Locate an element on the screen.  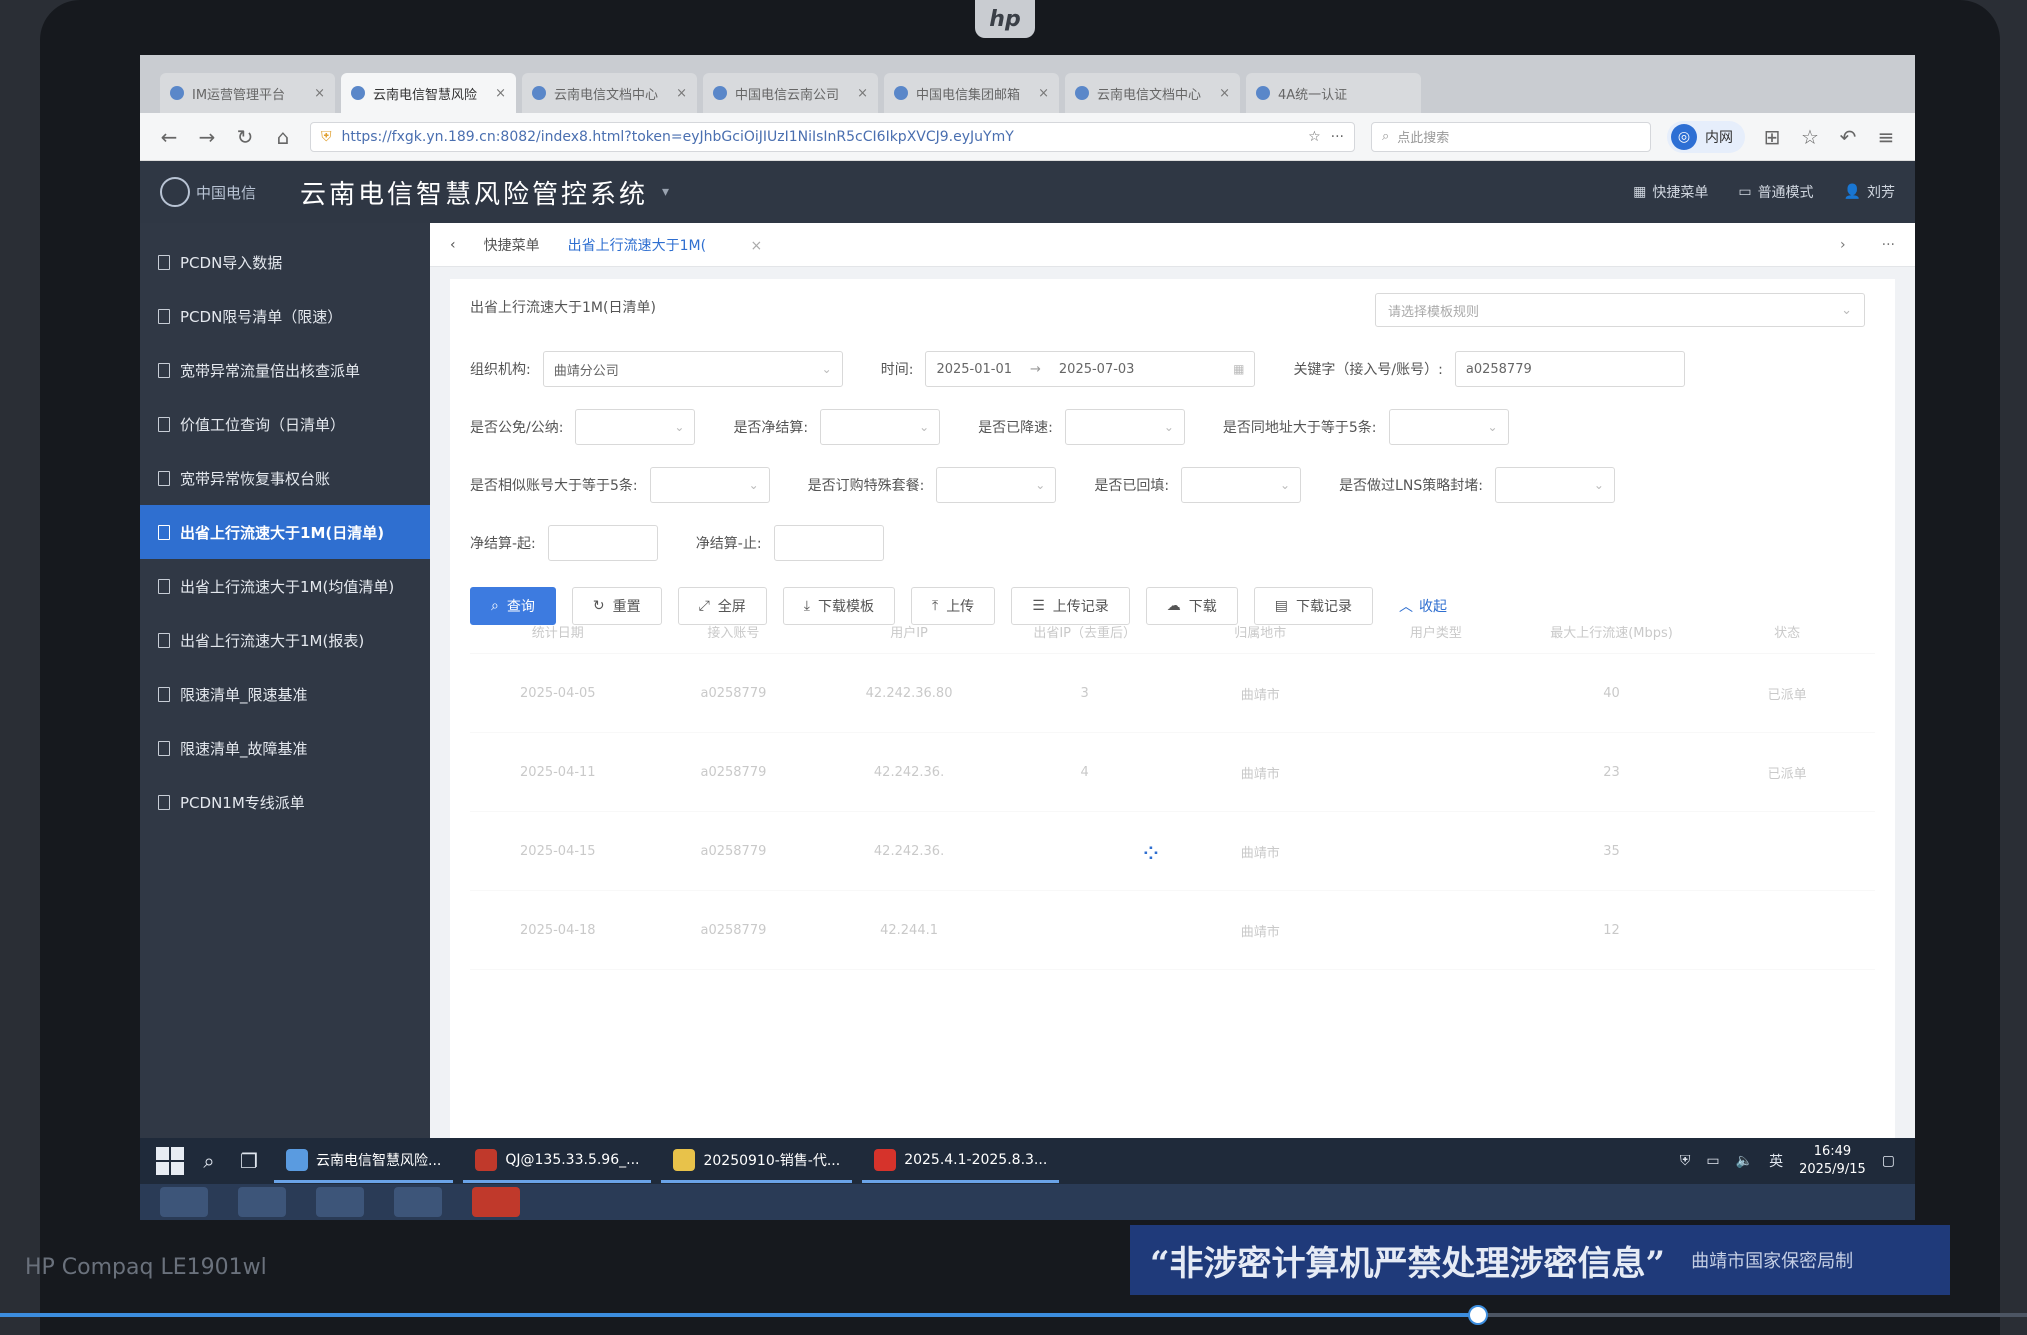
search-icon: ⌕ is located at coordinates (209, 1161).